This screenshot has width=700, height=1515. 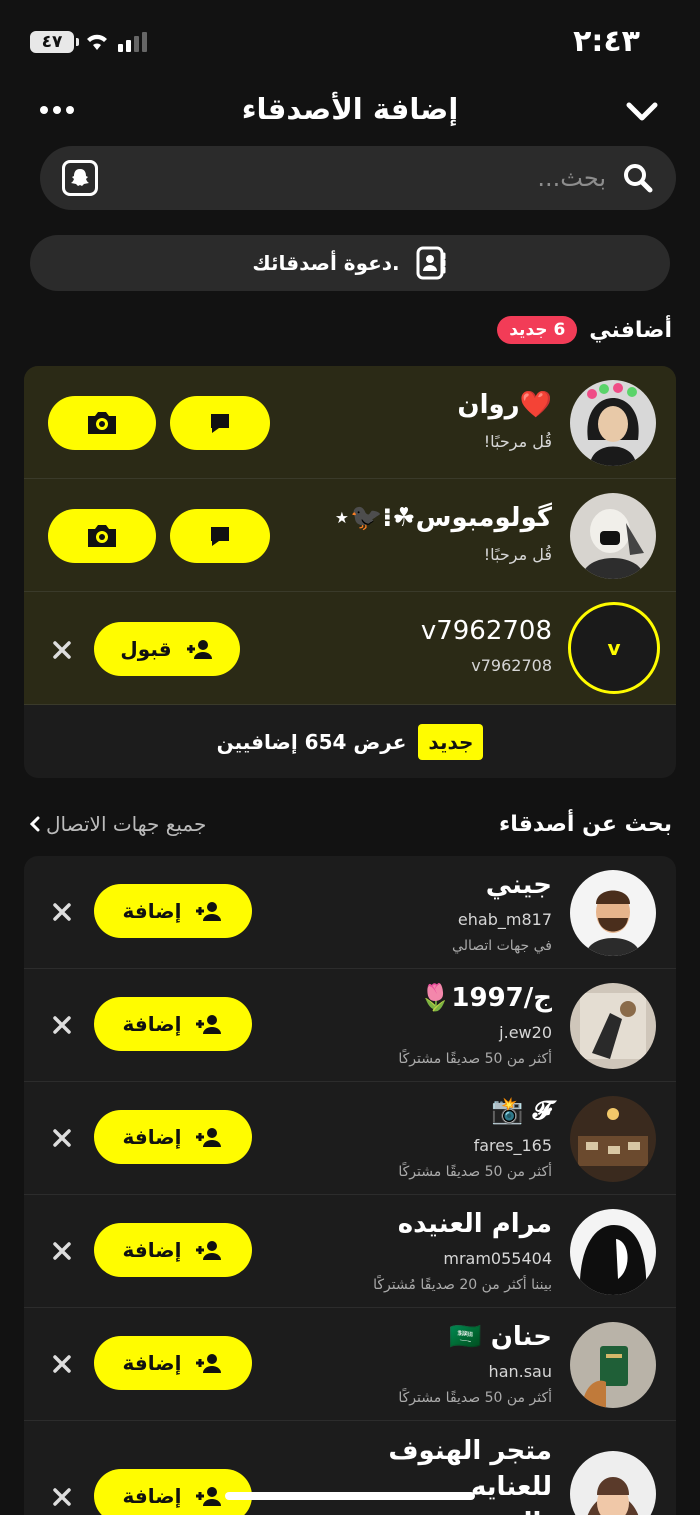 I want to click on new-tag: جديد, so click(x=451, y=742).